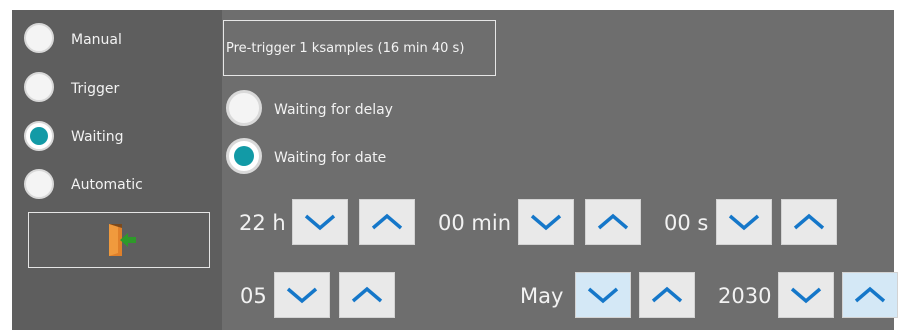 The height and width of the screenshot is (333, 904). I want to click on minute-up-button, so click(613, 222).